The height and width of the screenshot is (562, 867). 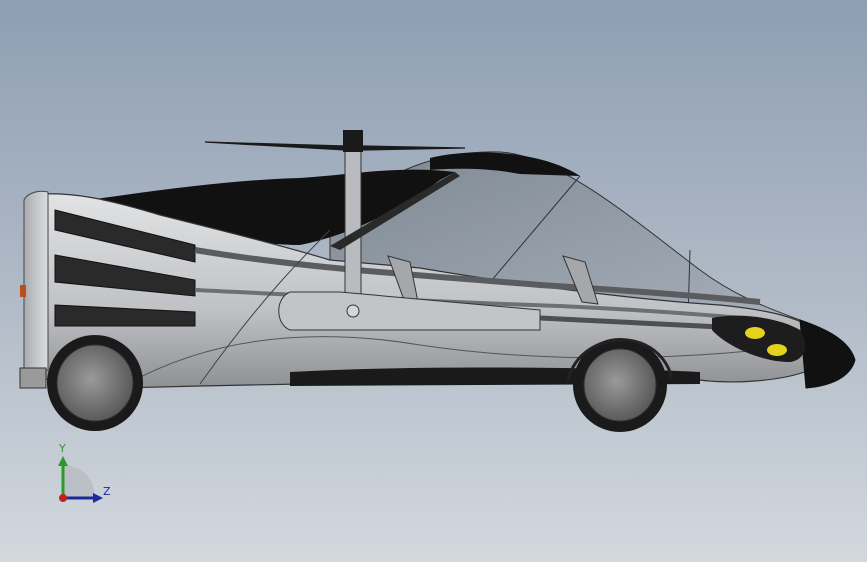 What do you see at coordinates (107, 491) in the screenshot?
I see `axis-z-label: Z` at bounding box center [107, 491].